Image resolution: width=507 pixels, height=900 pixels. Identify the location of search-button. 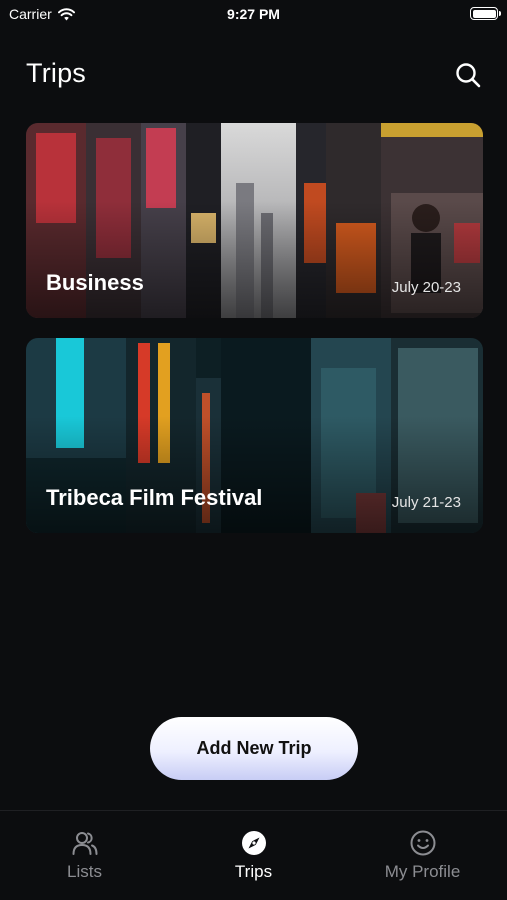
(468, 75).